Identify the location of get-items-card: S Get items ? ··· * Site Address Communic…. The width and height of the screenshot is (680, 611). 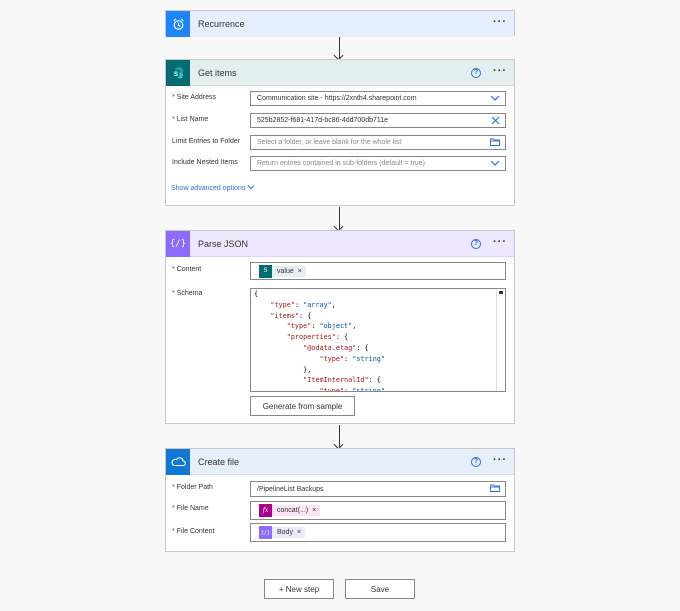
(340, 132).